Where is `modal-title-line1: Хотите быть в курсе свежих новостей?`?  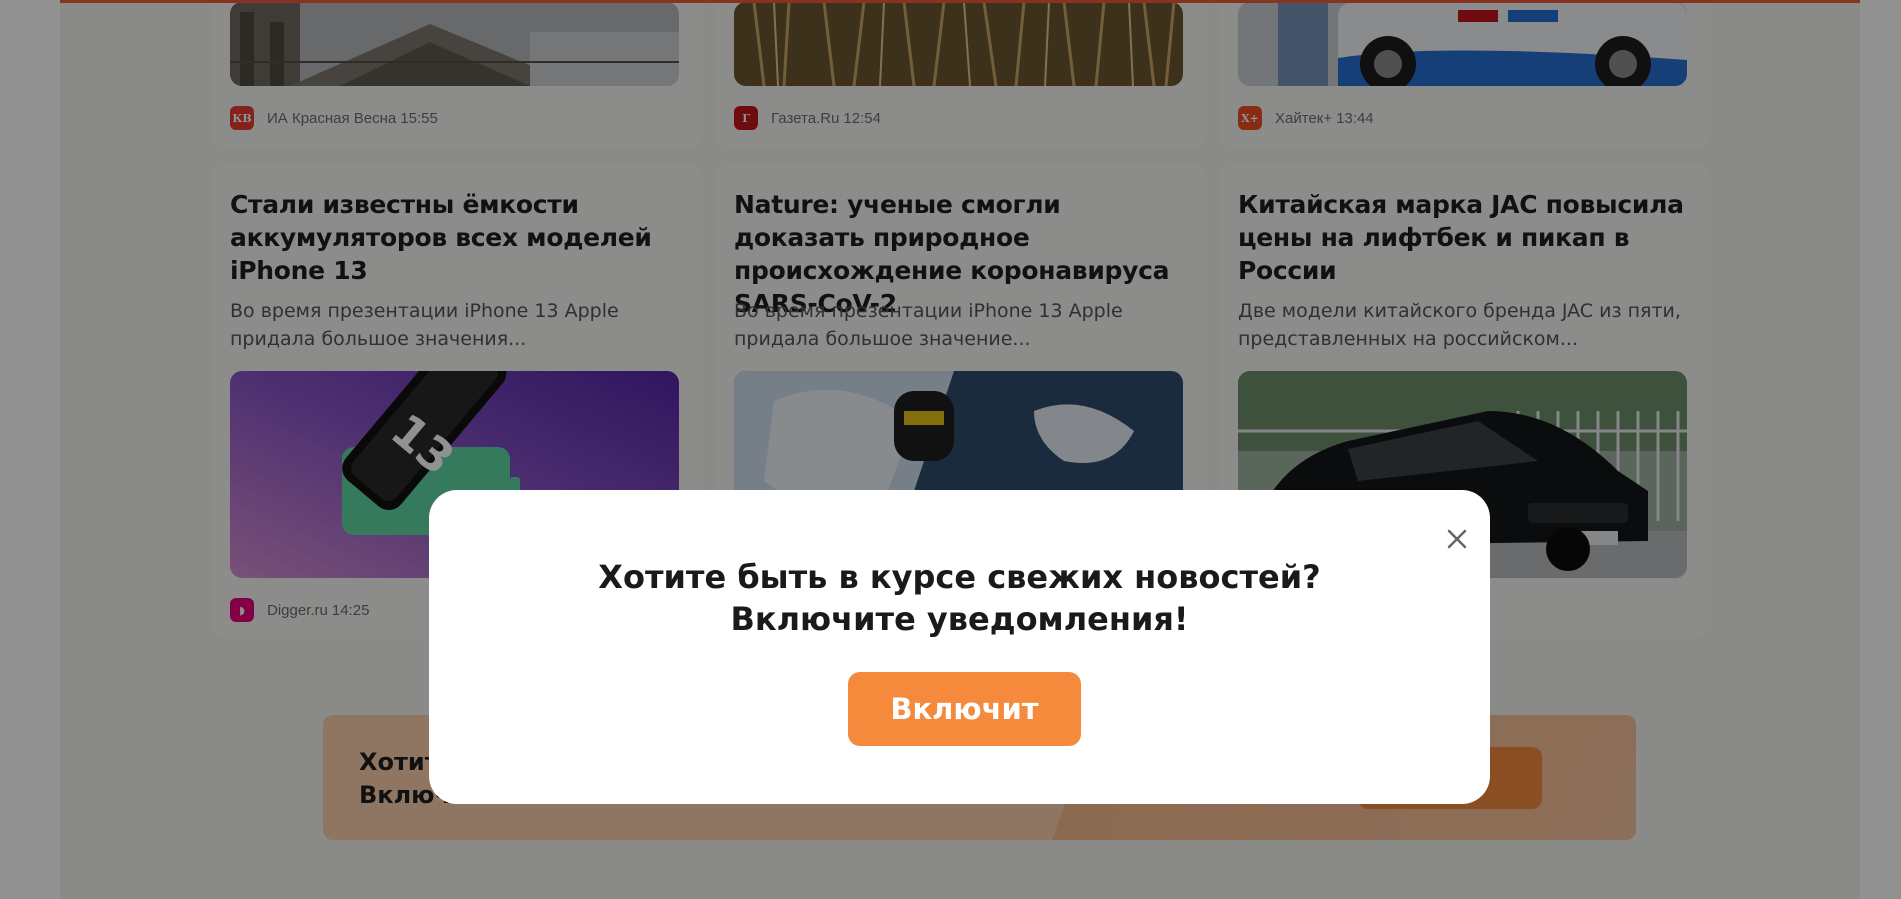 modal-title-line1: Хотите быть в курсе свежих новостей? is located at coordinates (959, 577).